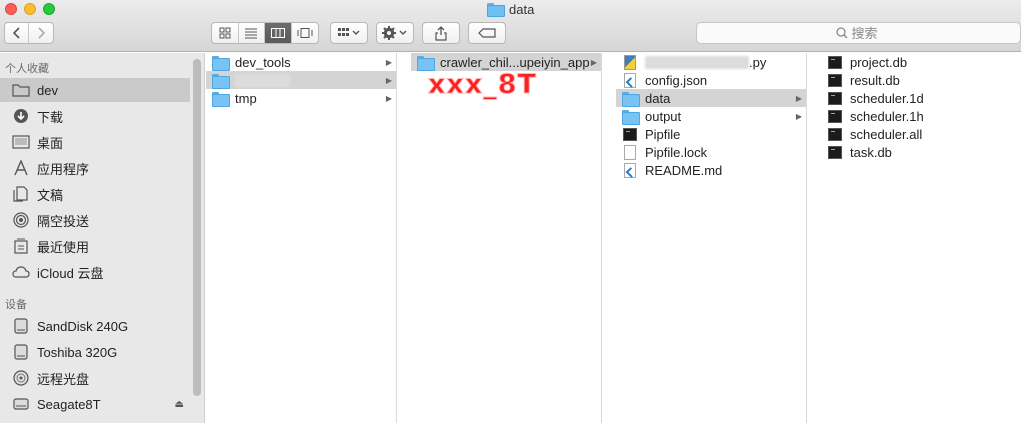  What do you see at coordinates (21, 378) in the screenshot?
I see `optical-disc-icon` at bounding box center [21, 378].